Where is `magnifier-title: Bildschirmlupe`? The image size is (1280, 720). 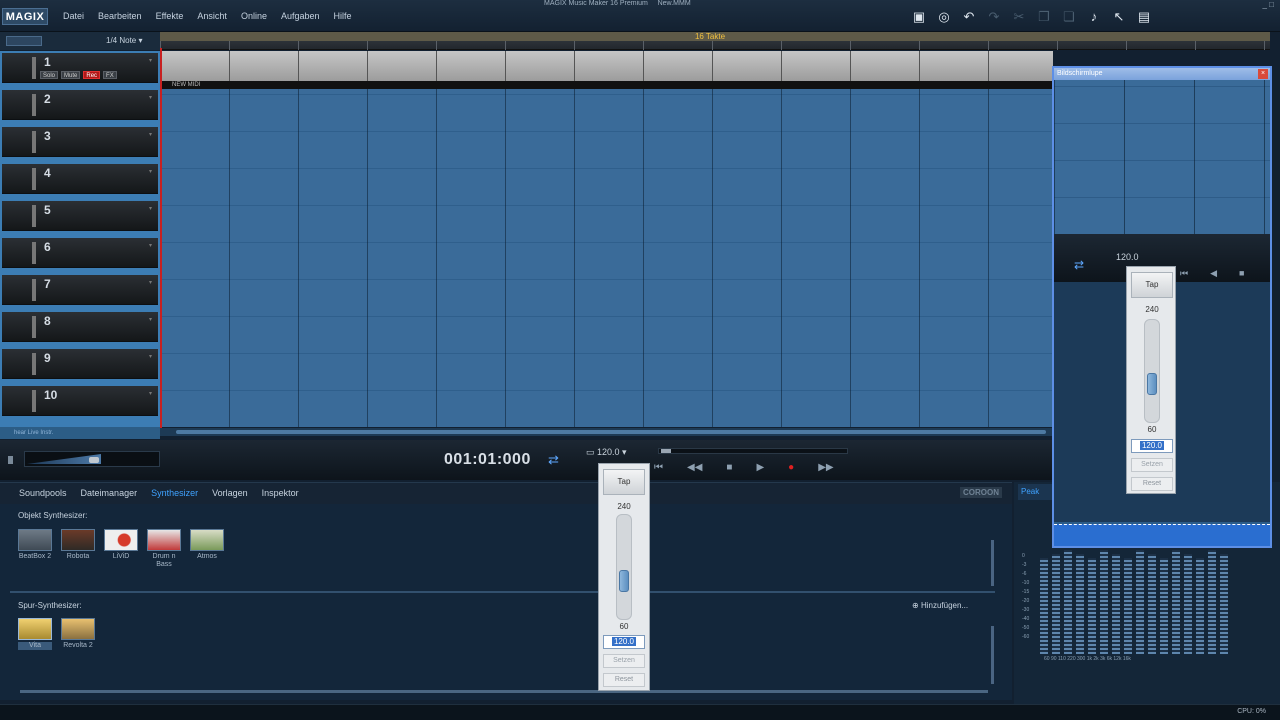
magnifier-title: Bildschirmlupe is located at coordinates (1162, 74).